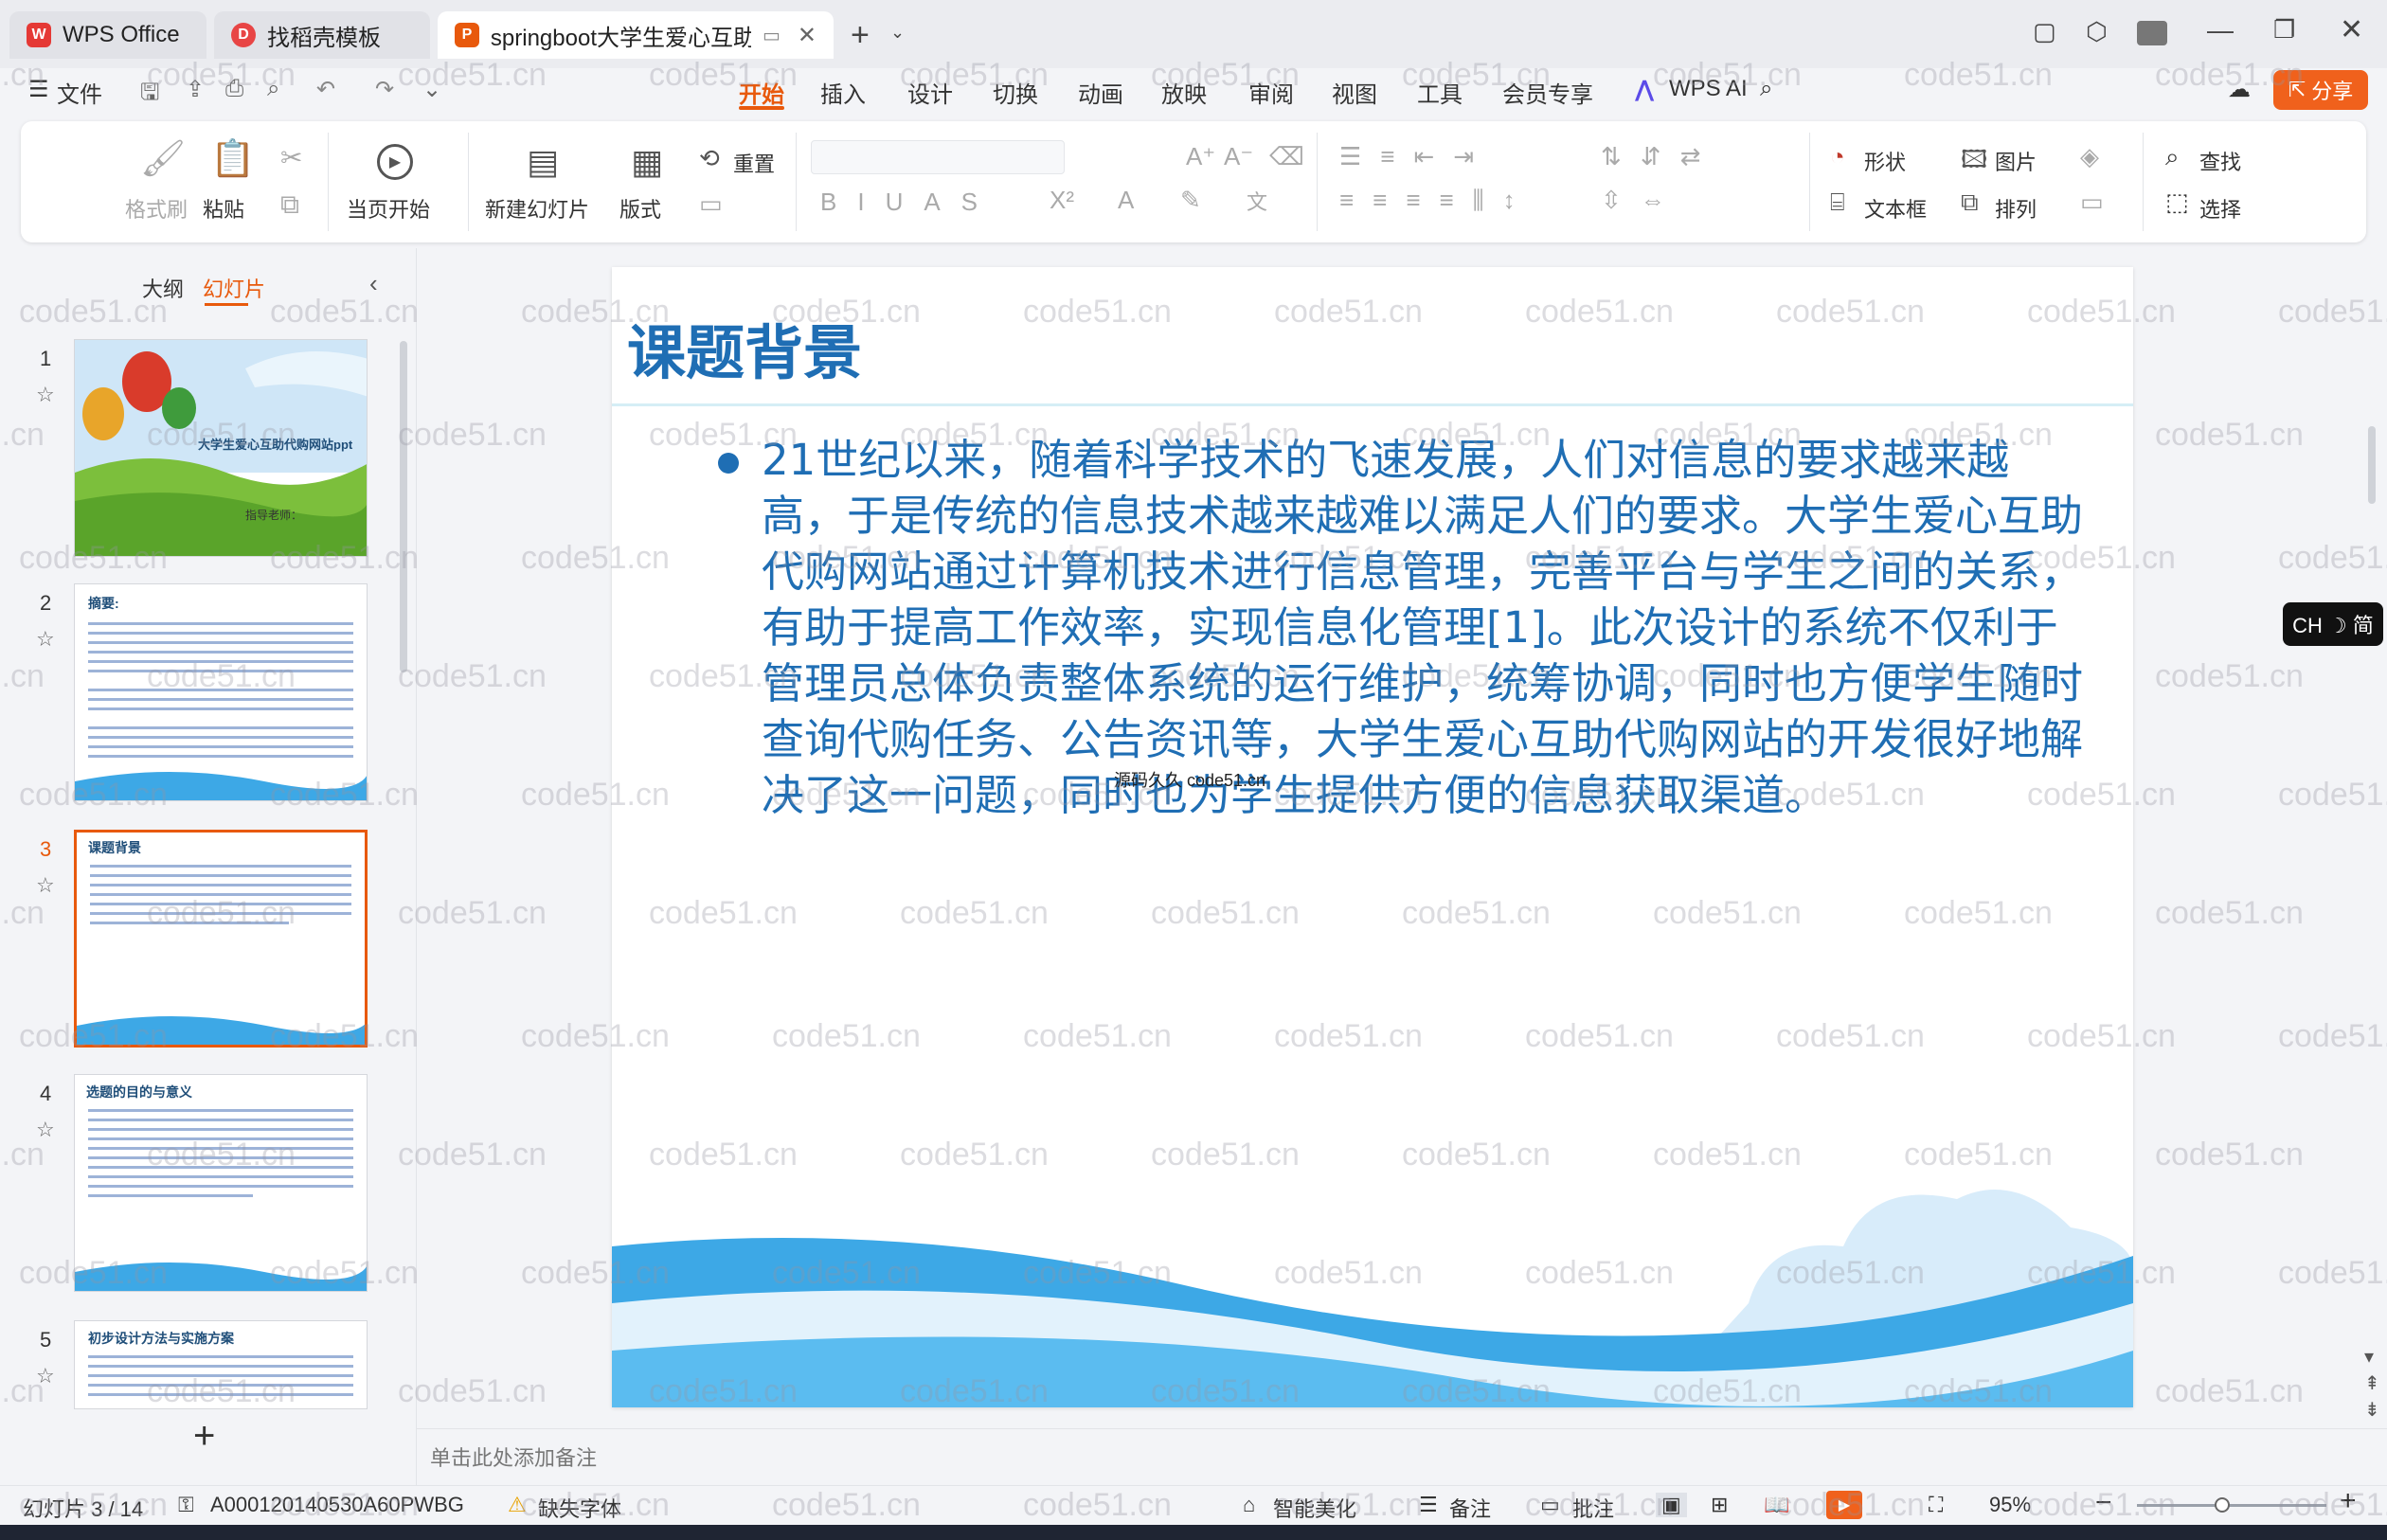 This screenshot has width=2387, height=1540. I want to click on export-icon: ⇪, so click(195, 89).